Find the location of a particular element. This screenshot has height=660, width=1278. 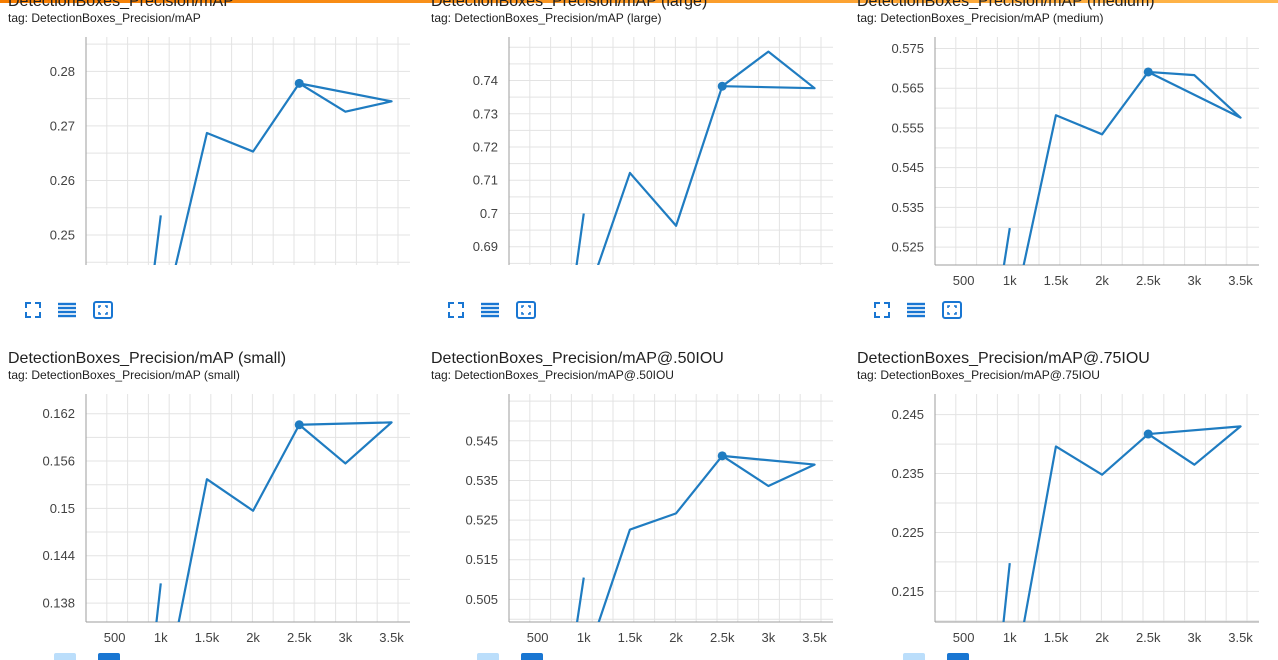

chart-plot: 0.28 0.27 0.26 0.25 is located at coordinates (230, 151).